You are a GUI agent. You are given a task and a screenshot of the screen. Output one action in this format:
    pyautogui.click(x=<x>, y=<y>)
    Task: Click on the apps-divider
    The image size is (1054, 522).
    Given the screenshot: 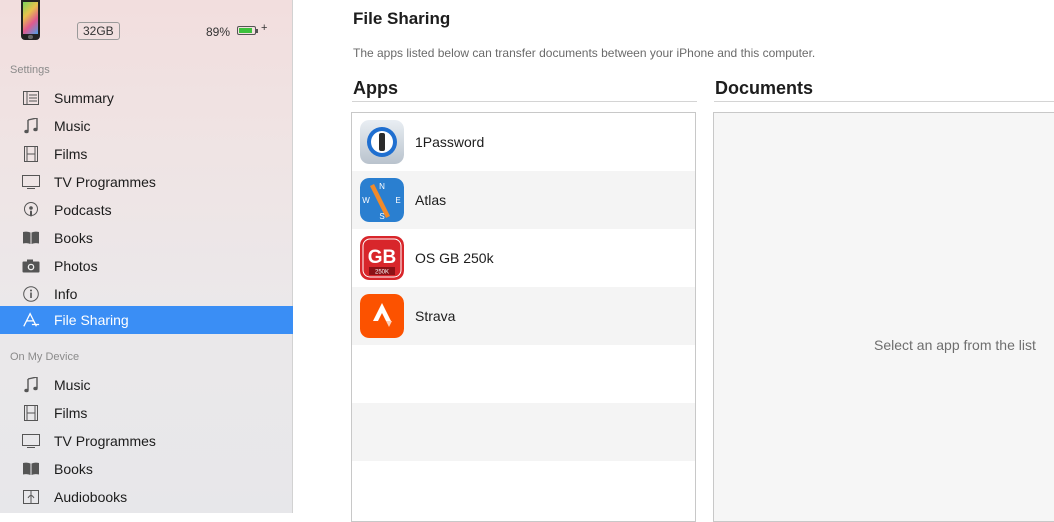 What is the action you would take?
    pyautogui.click(x=524, y=101)
    